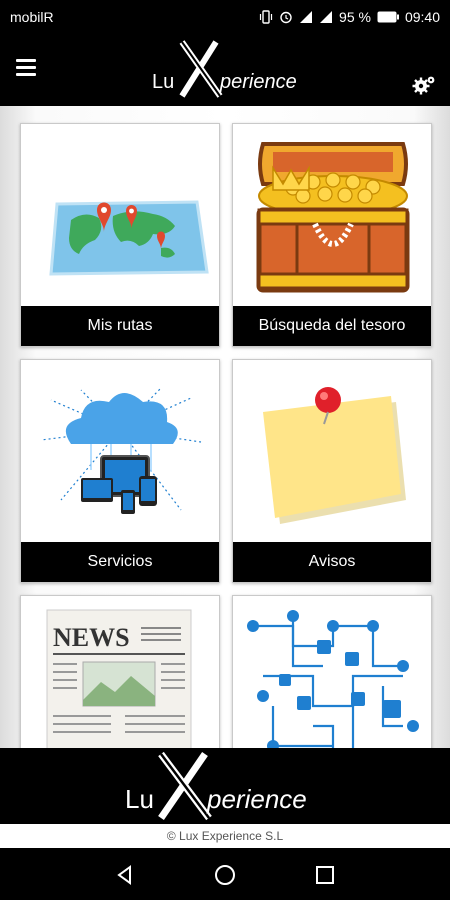 The image size is (450, 900). I want to click on status-time: 09:40, so click(422, 17).